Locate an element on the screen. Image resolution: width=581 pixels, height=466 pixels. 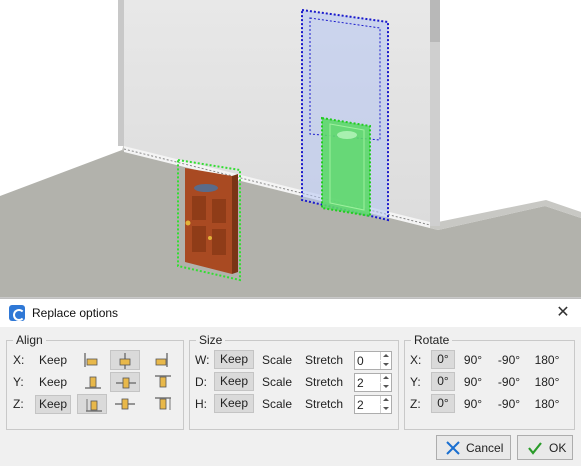
size-h-down-icon is located at coordinates (385, 409).